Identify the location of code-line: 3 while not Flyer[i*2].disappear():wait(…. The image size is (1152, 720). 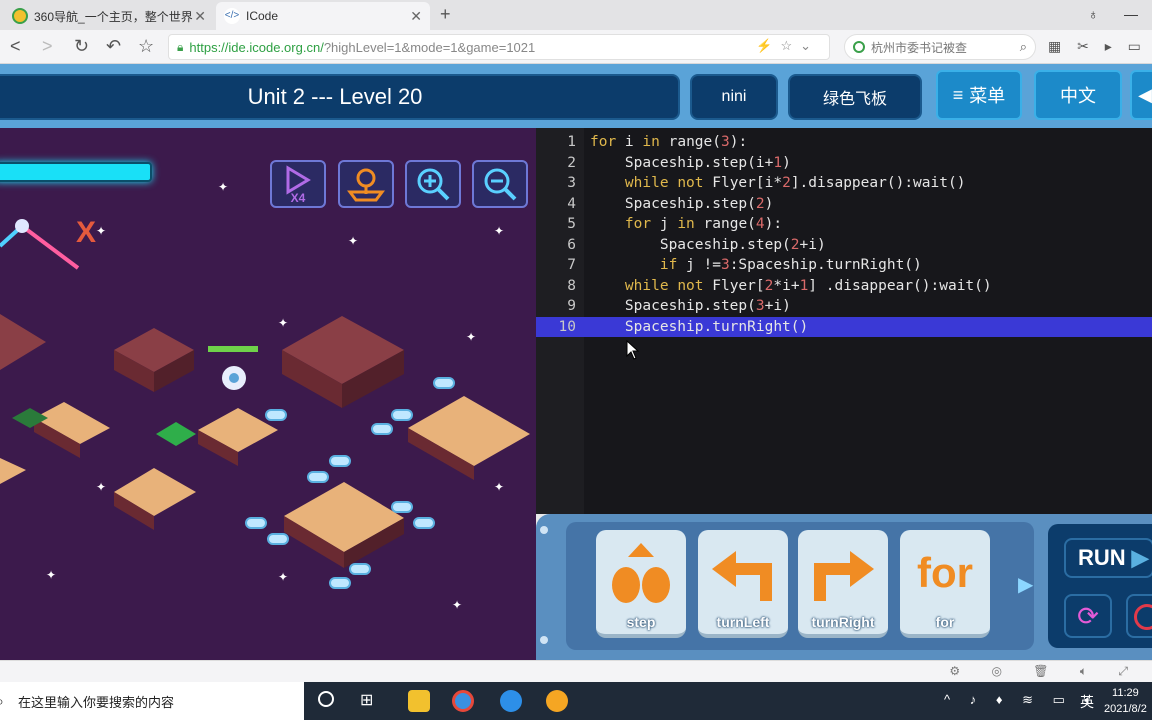
(844, 183).